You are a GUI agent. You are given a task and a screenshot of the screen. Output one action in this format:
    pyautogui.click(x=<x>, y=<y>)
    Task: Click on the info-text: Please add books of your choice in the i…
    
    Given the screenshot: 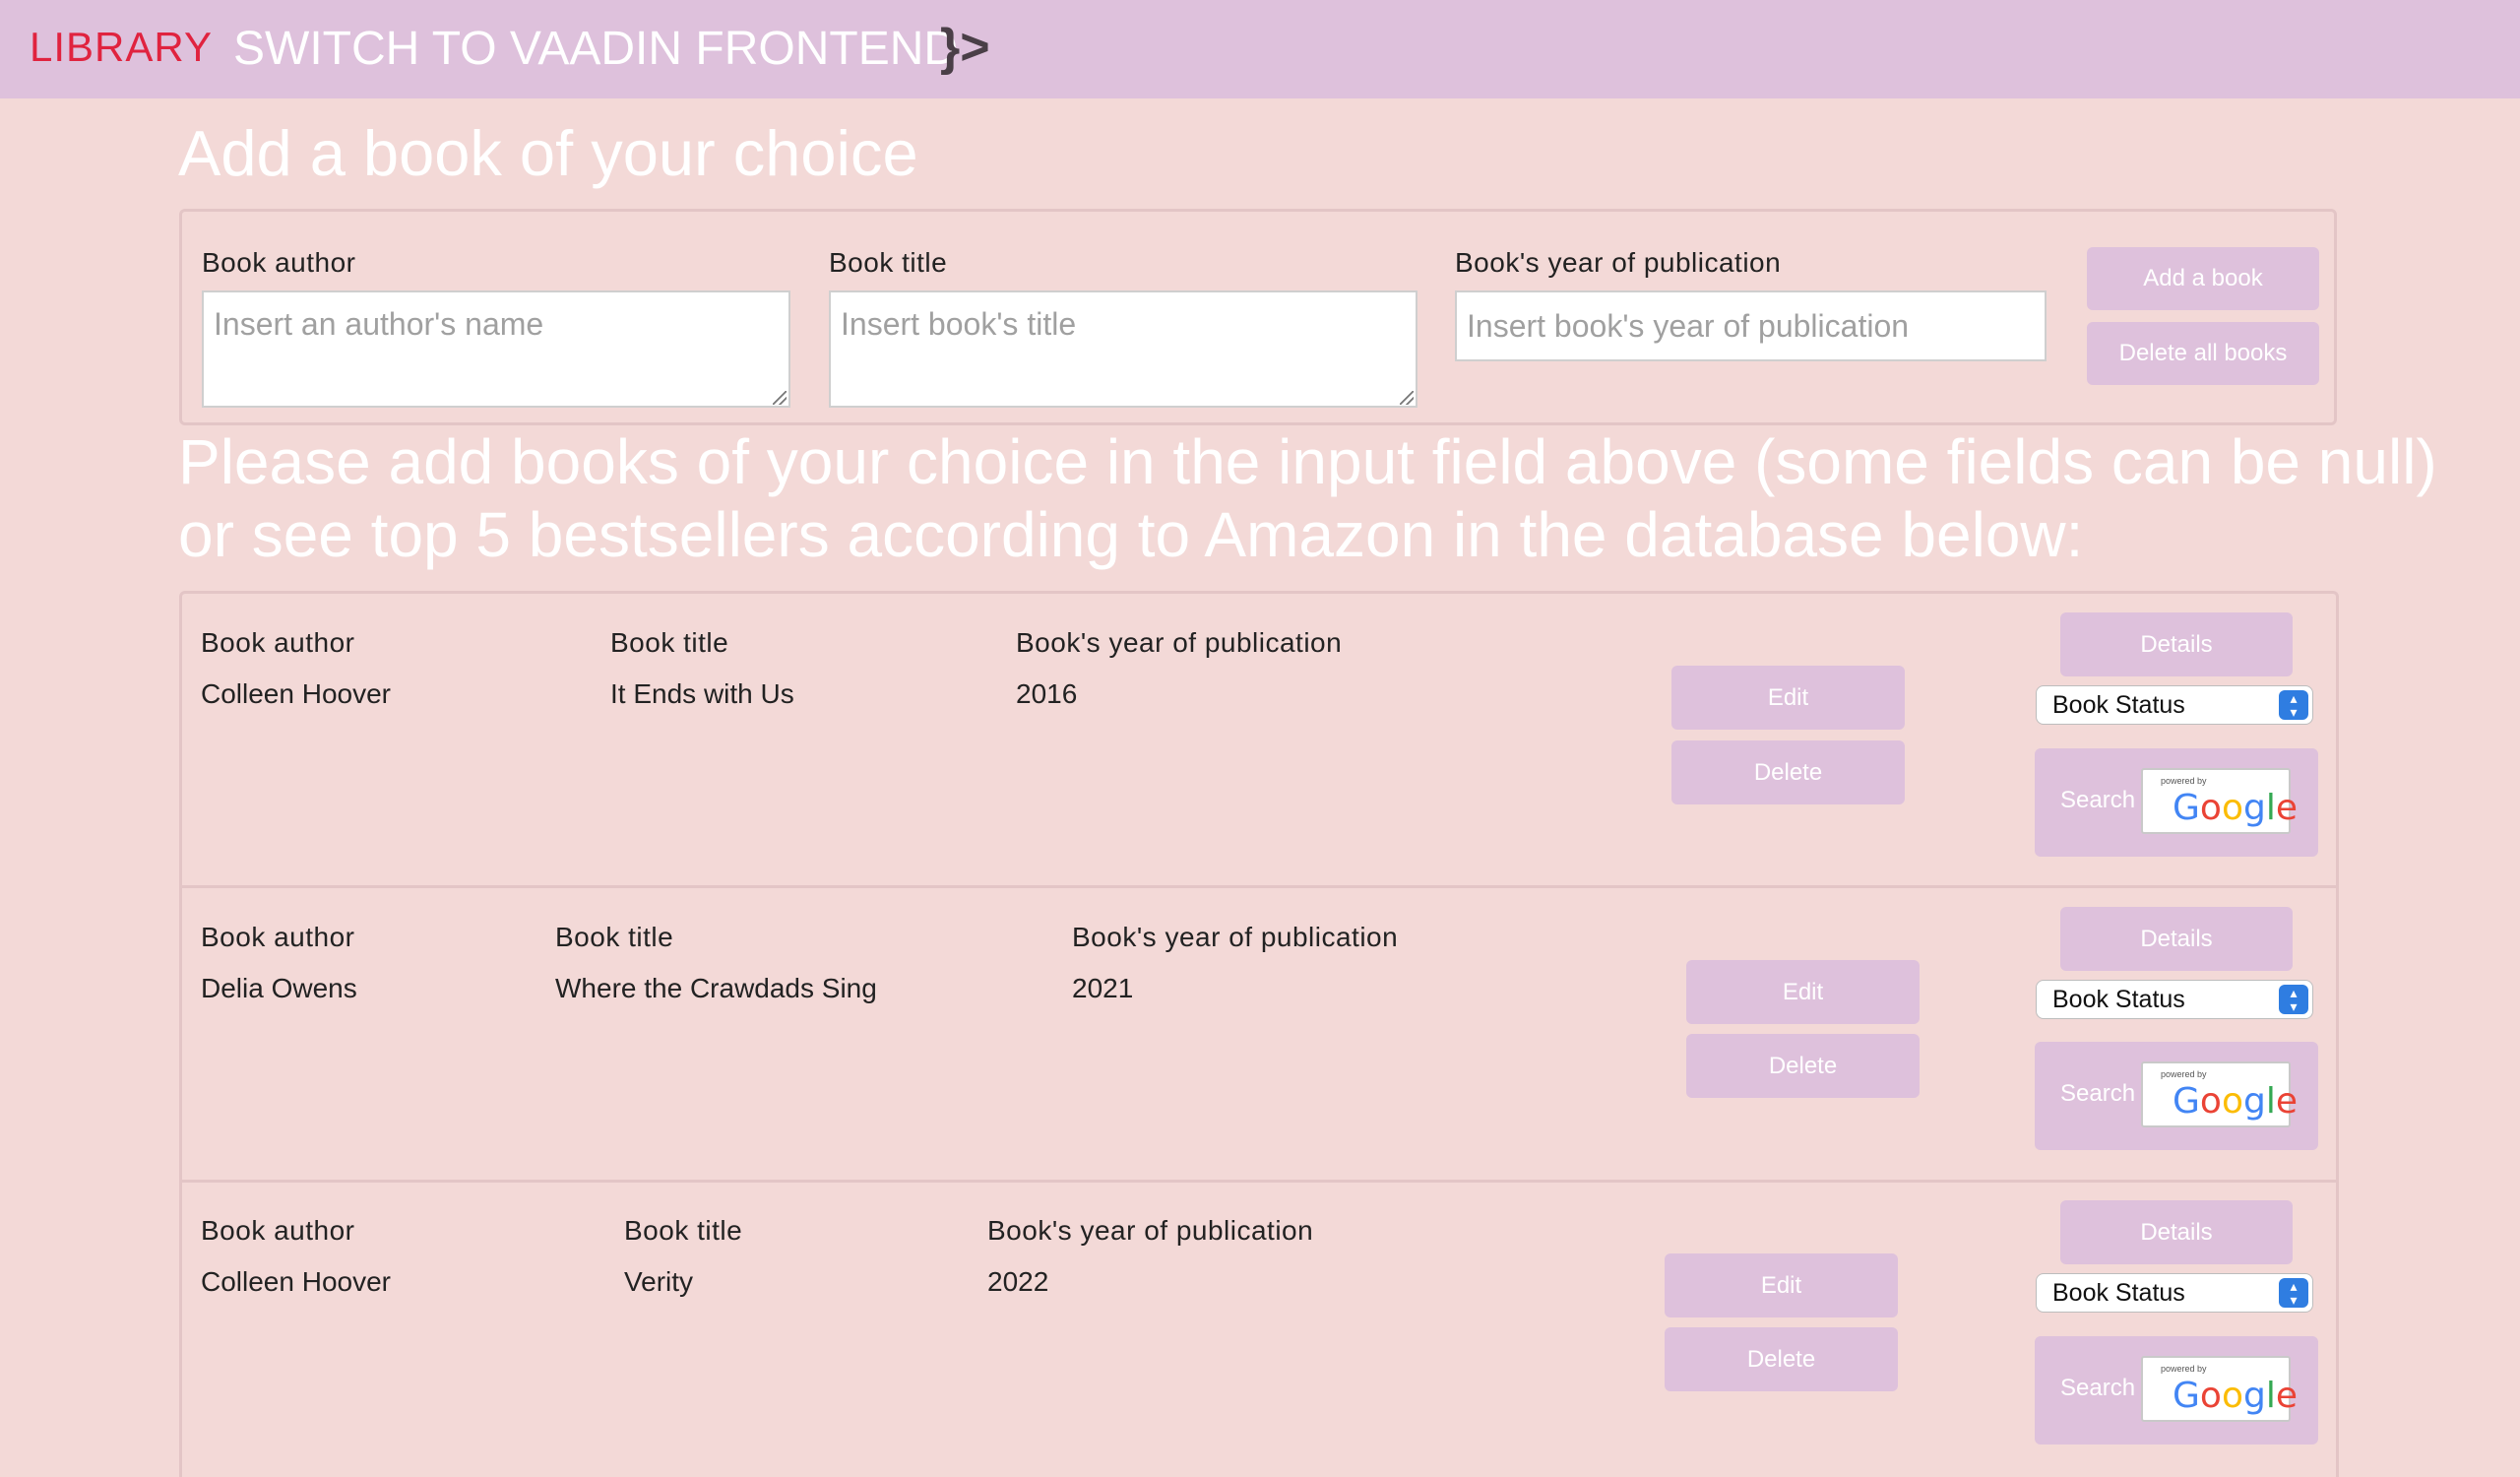 What is the action you would take?
    pyautogui.click(x=1307, y=498)
    